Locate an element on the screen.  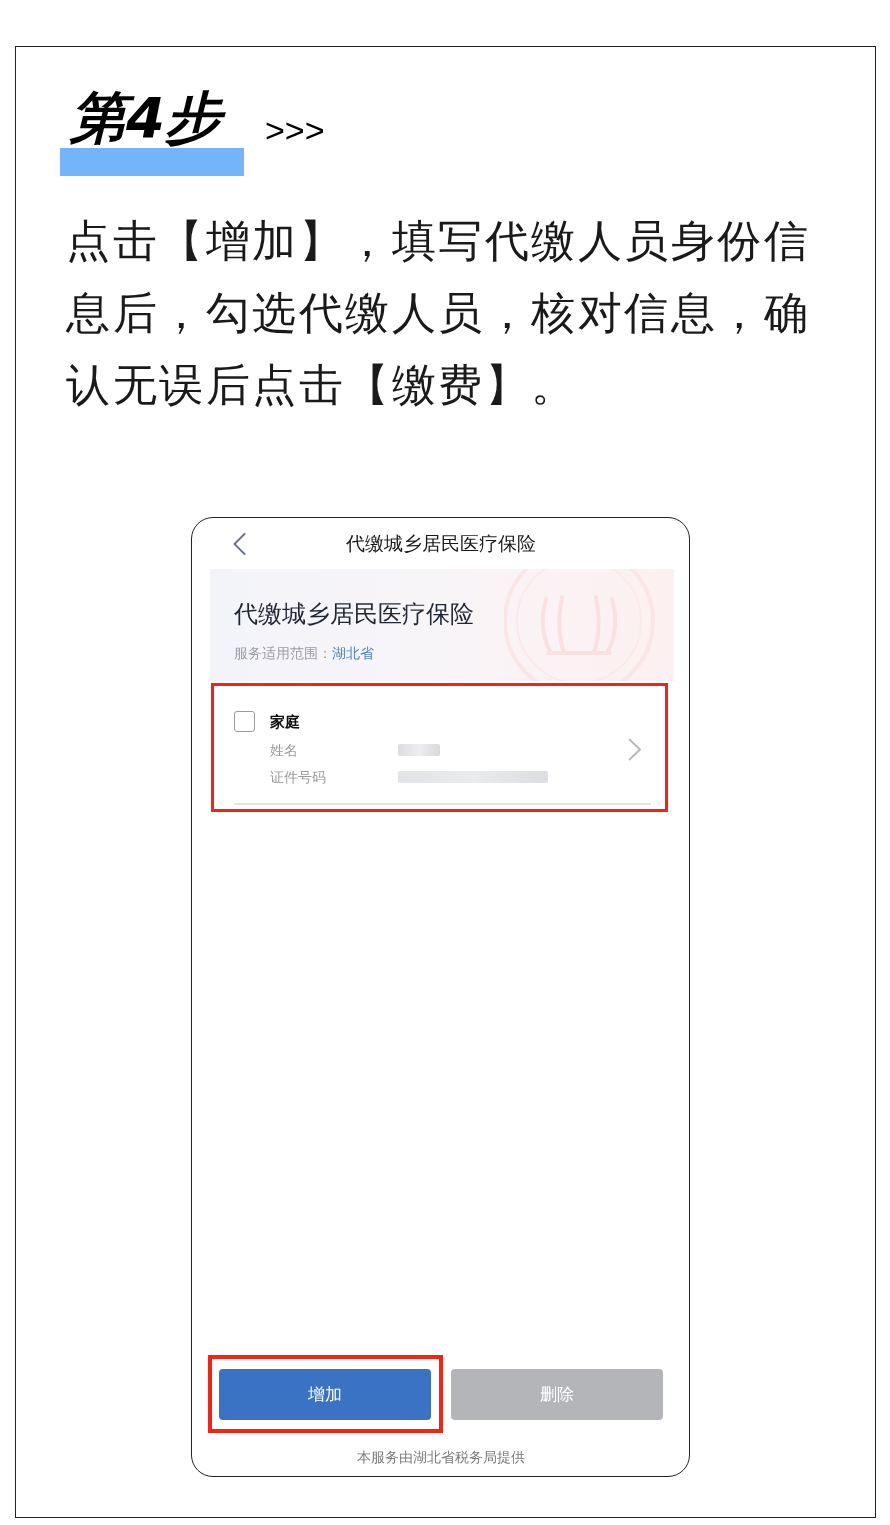
member-group-label: 家庭 is located at coordinates (285, 722).